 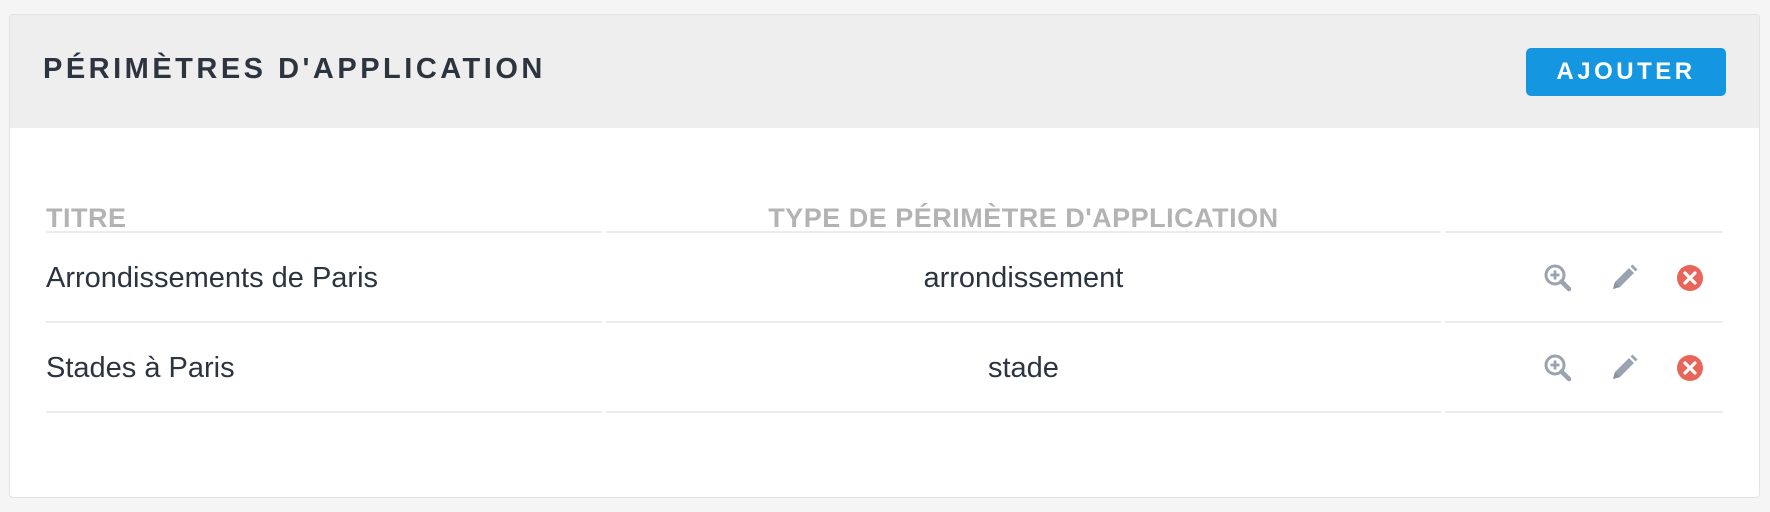 What do you see at coordinates (1023, 218) in the screenshot?
I see `column-header-type-label: TYPE DE PÉRIMÈTRE D'APPLICATION` at bounding box center [1023, 218].